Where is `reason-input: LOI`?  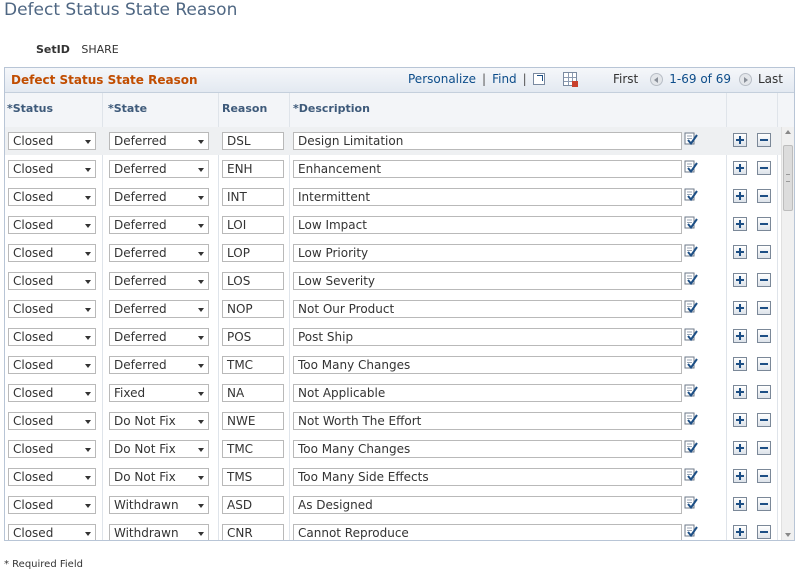 reason-input: LOI is located at coordinates (253, 225).